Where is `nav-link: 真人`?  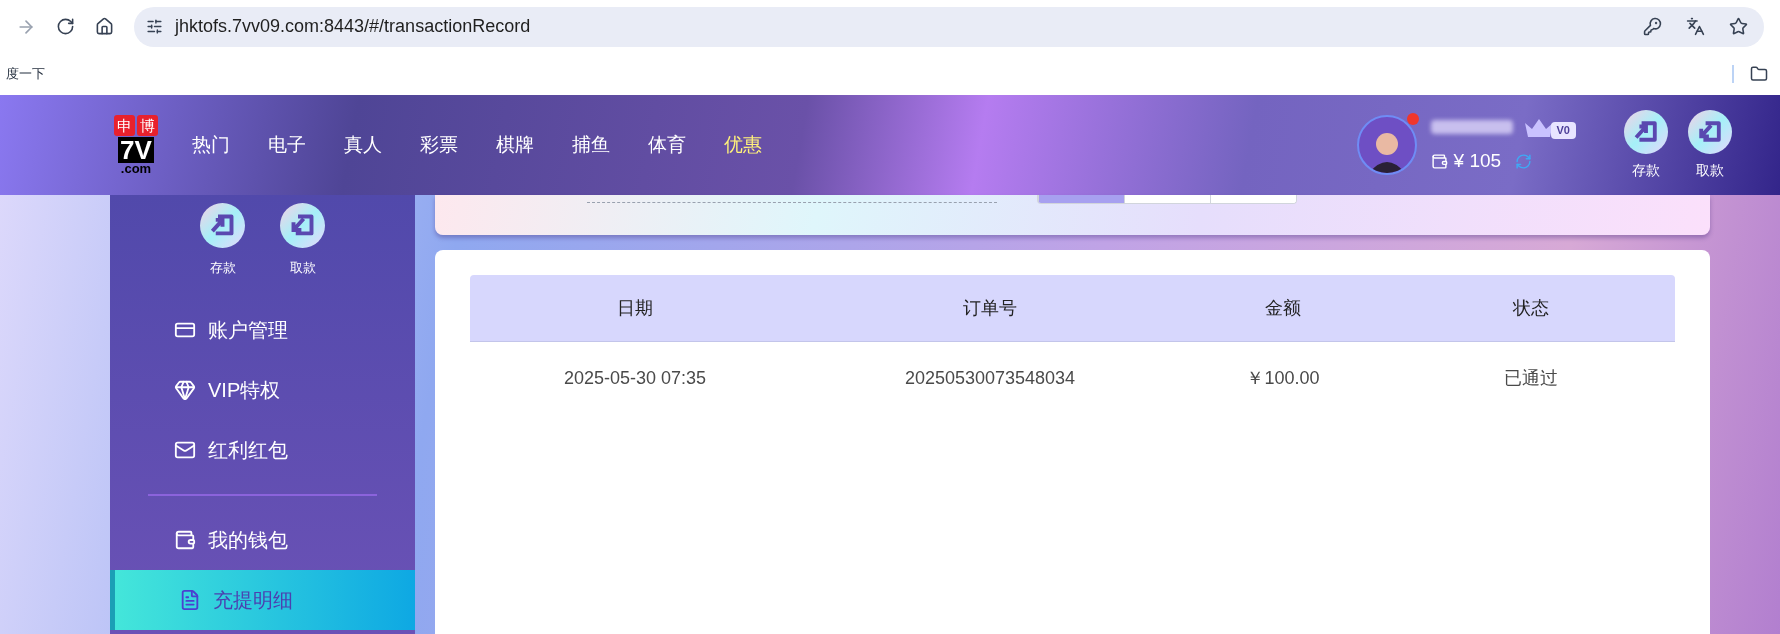 nav-link: 真人 is located at coordinates (363, 145).